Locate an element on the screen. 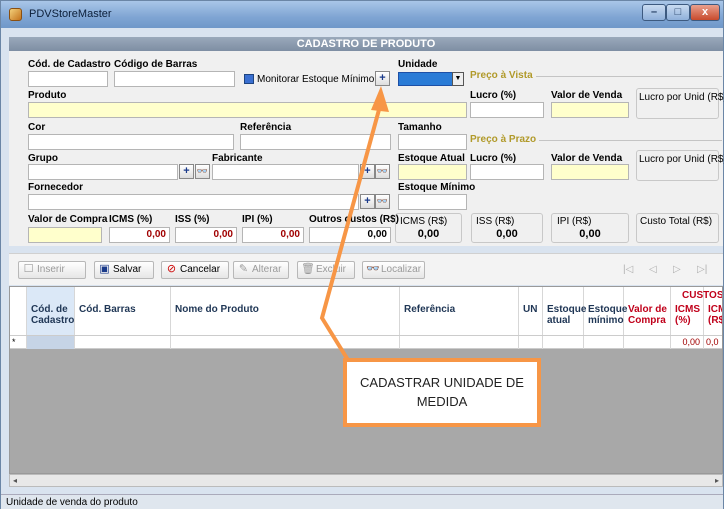 The height and width of the screenshot is (509, 724). annotation-callout: CADASTRAR UNIDADE DE MEDIDA is located at coordinates (442, 392).